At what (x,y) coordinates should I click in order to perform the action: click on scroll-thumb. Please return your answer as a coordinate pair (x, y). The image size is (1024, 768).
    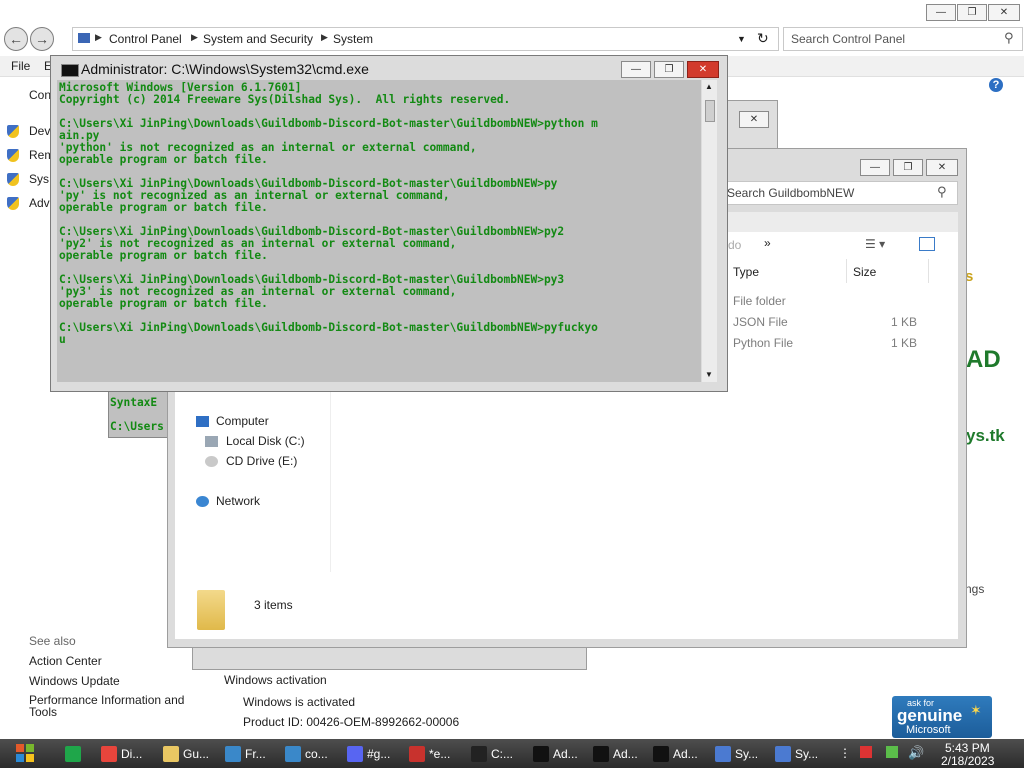
    Looking at the image, I should click on (710, 111).